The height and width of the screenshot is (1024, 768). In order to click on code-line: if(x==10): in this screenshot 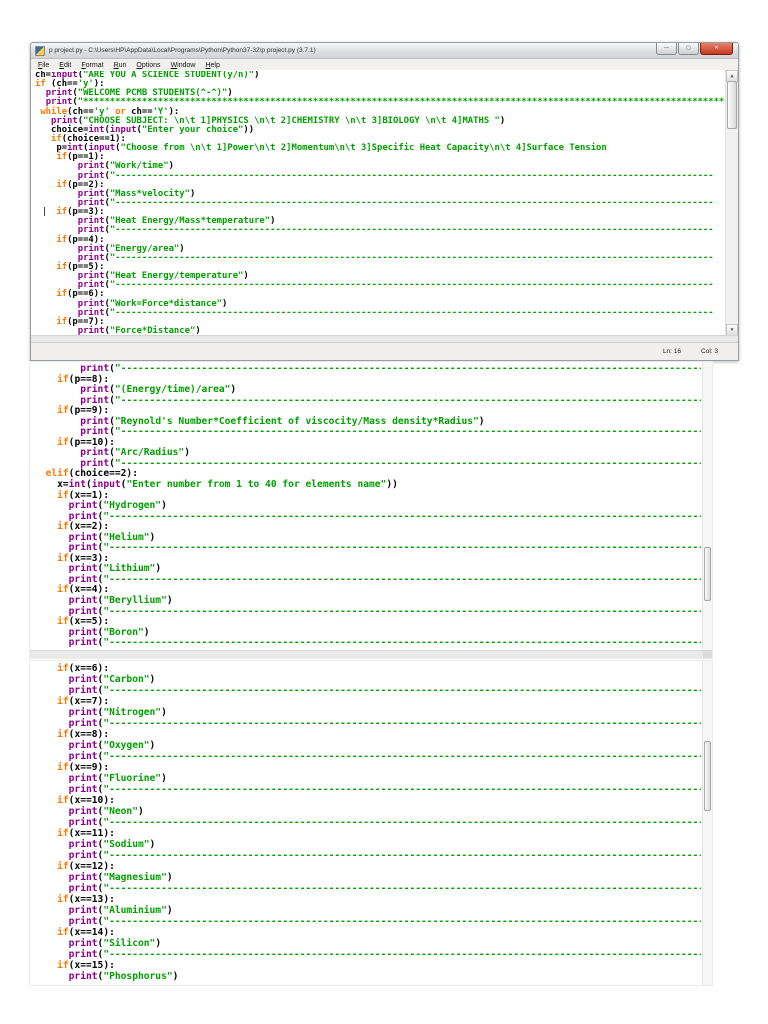, I will do `click(86, 800)`.